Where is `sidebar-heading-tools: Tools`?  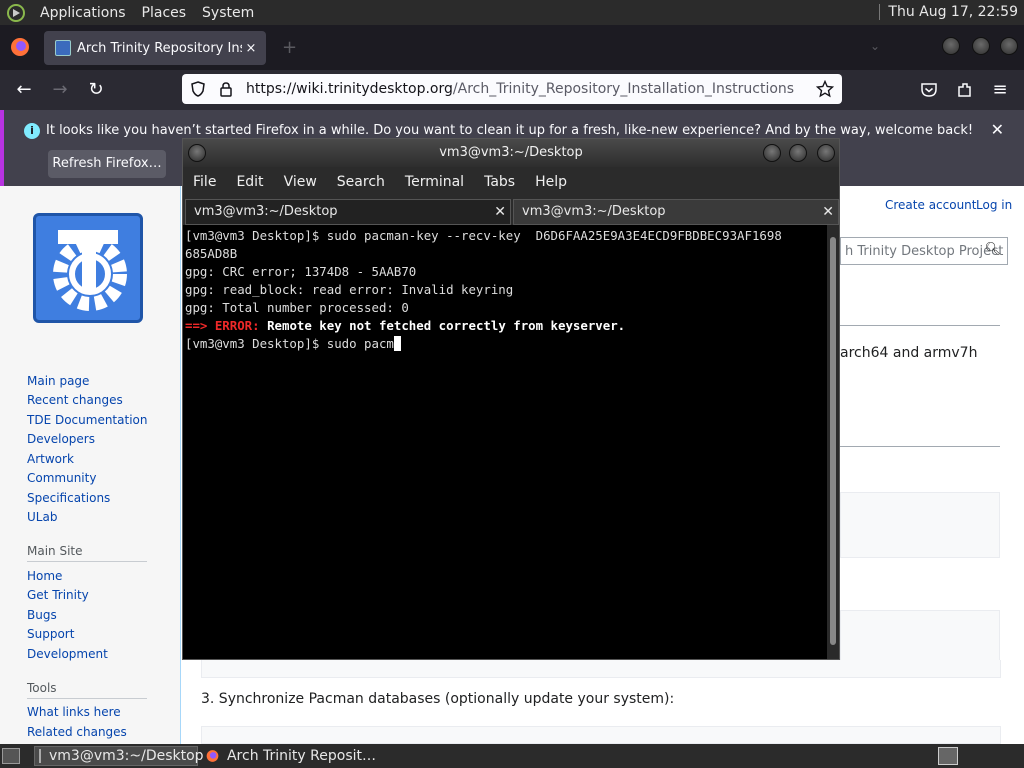 sidebar-heading-tools: Tools is located at coordinates (42, 688).